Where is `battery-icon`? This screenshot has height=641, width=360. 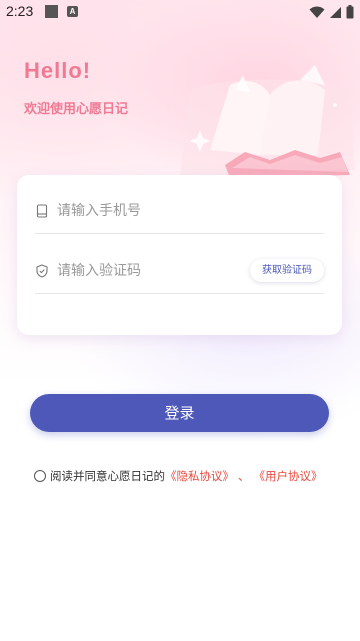 battery-icon is located at coordinates (350, 12).